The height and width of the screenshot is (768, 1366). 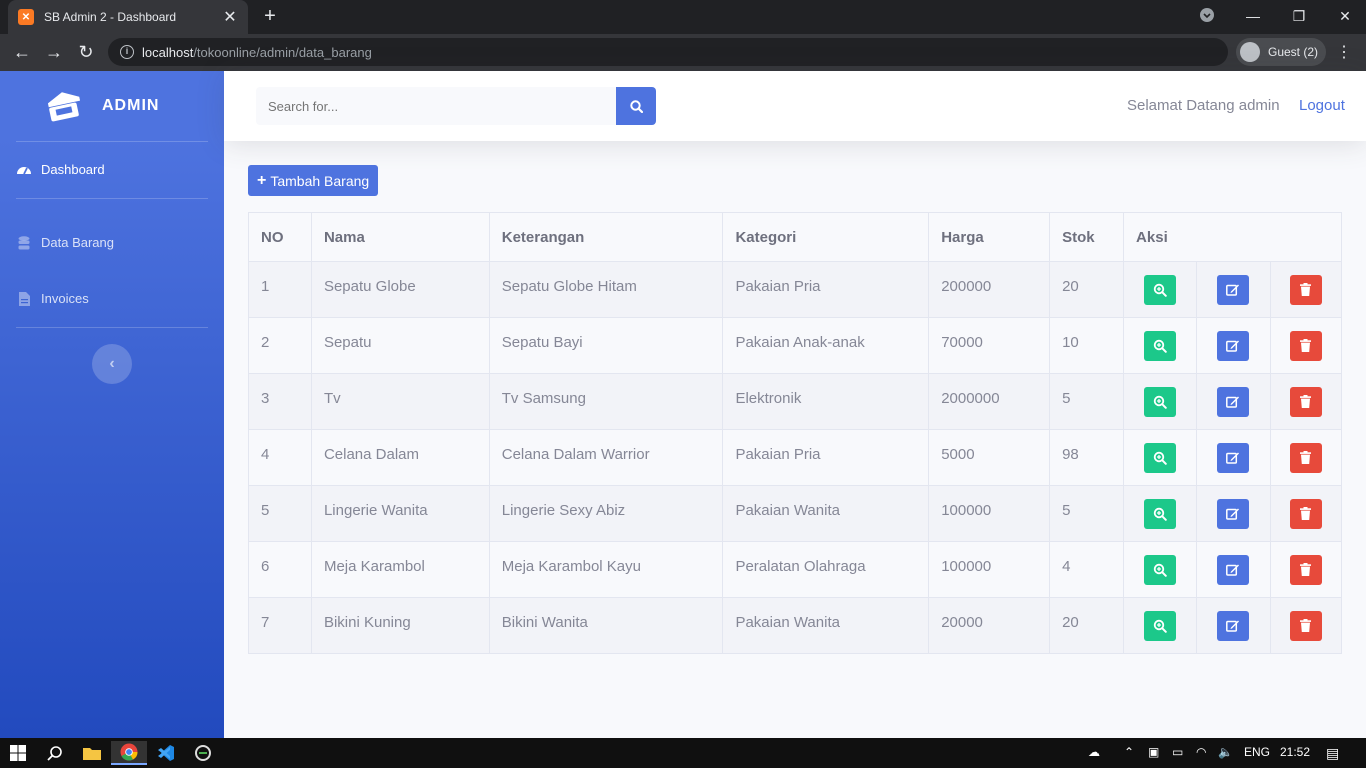 I want to click on clock: 21:52, so click(x=1295, y=752).